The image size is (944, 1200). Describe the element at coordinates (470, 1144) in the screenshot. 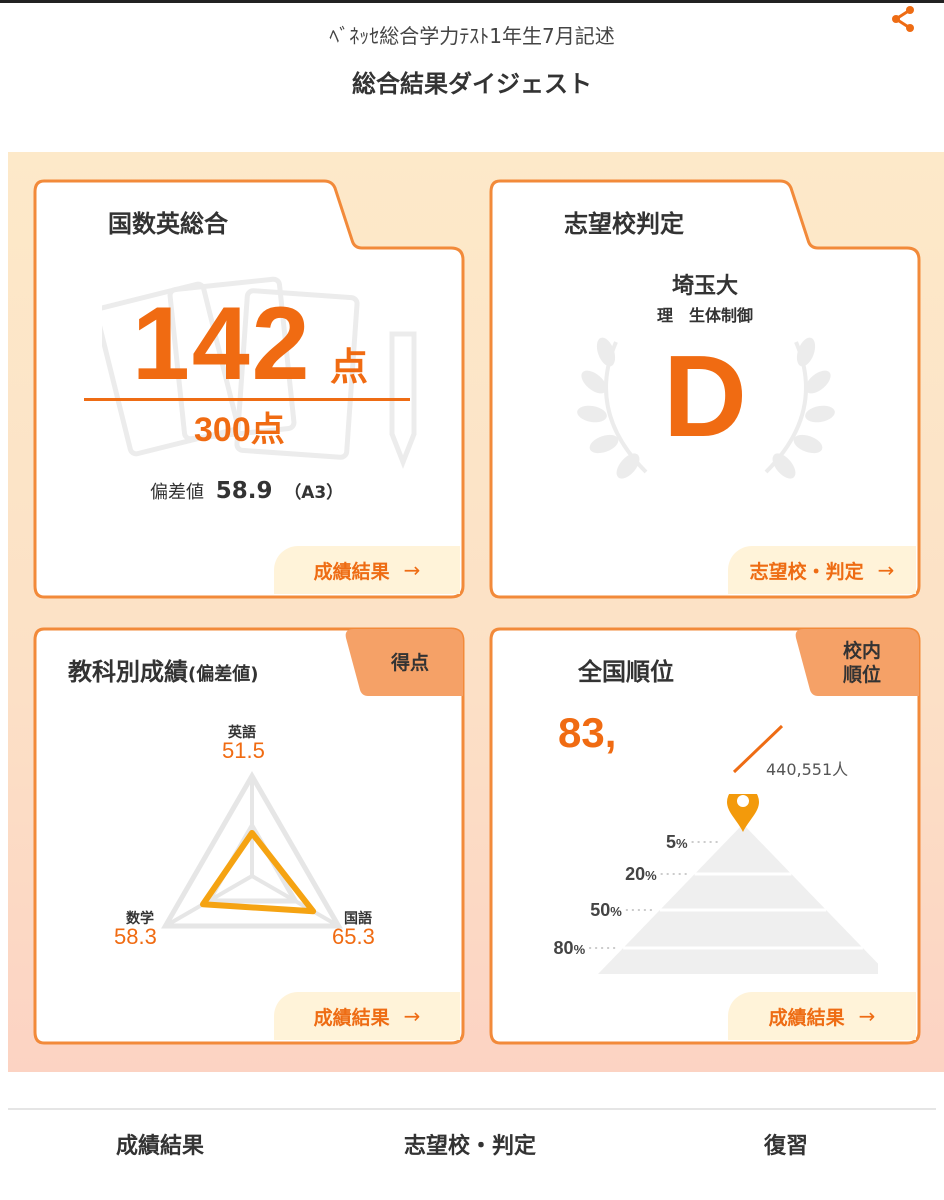

I see `nav-school-judgement: 志望校・判定` at that location.